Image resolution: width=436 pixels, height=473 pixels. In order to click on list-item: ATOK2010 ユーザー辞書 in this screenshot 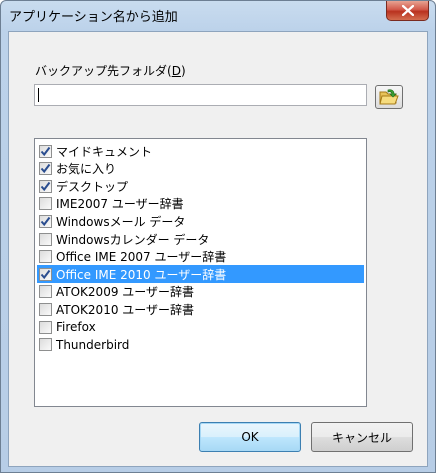, I will do `click(200, 309)`.